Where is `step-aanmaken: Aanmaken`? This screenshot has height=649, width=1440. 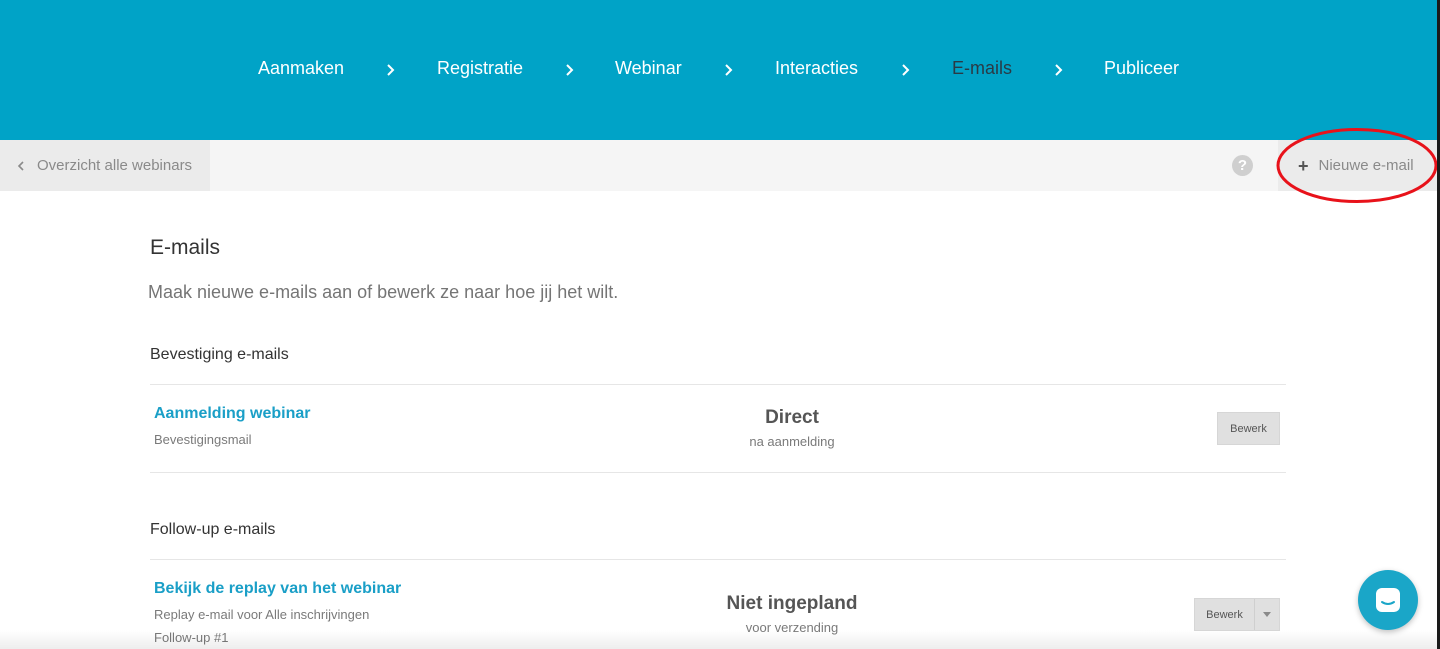 step-aanmaken: Aanmaken is located at coordinates (301, 68).